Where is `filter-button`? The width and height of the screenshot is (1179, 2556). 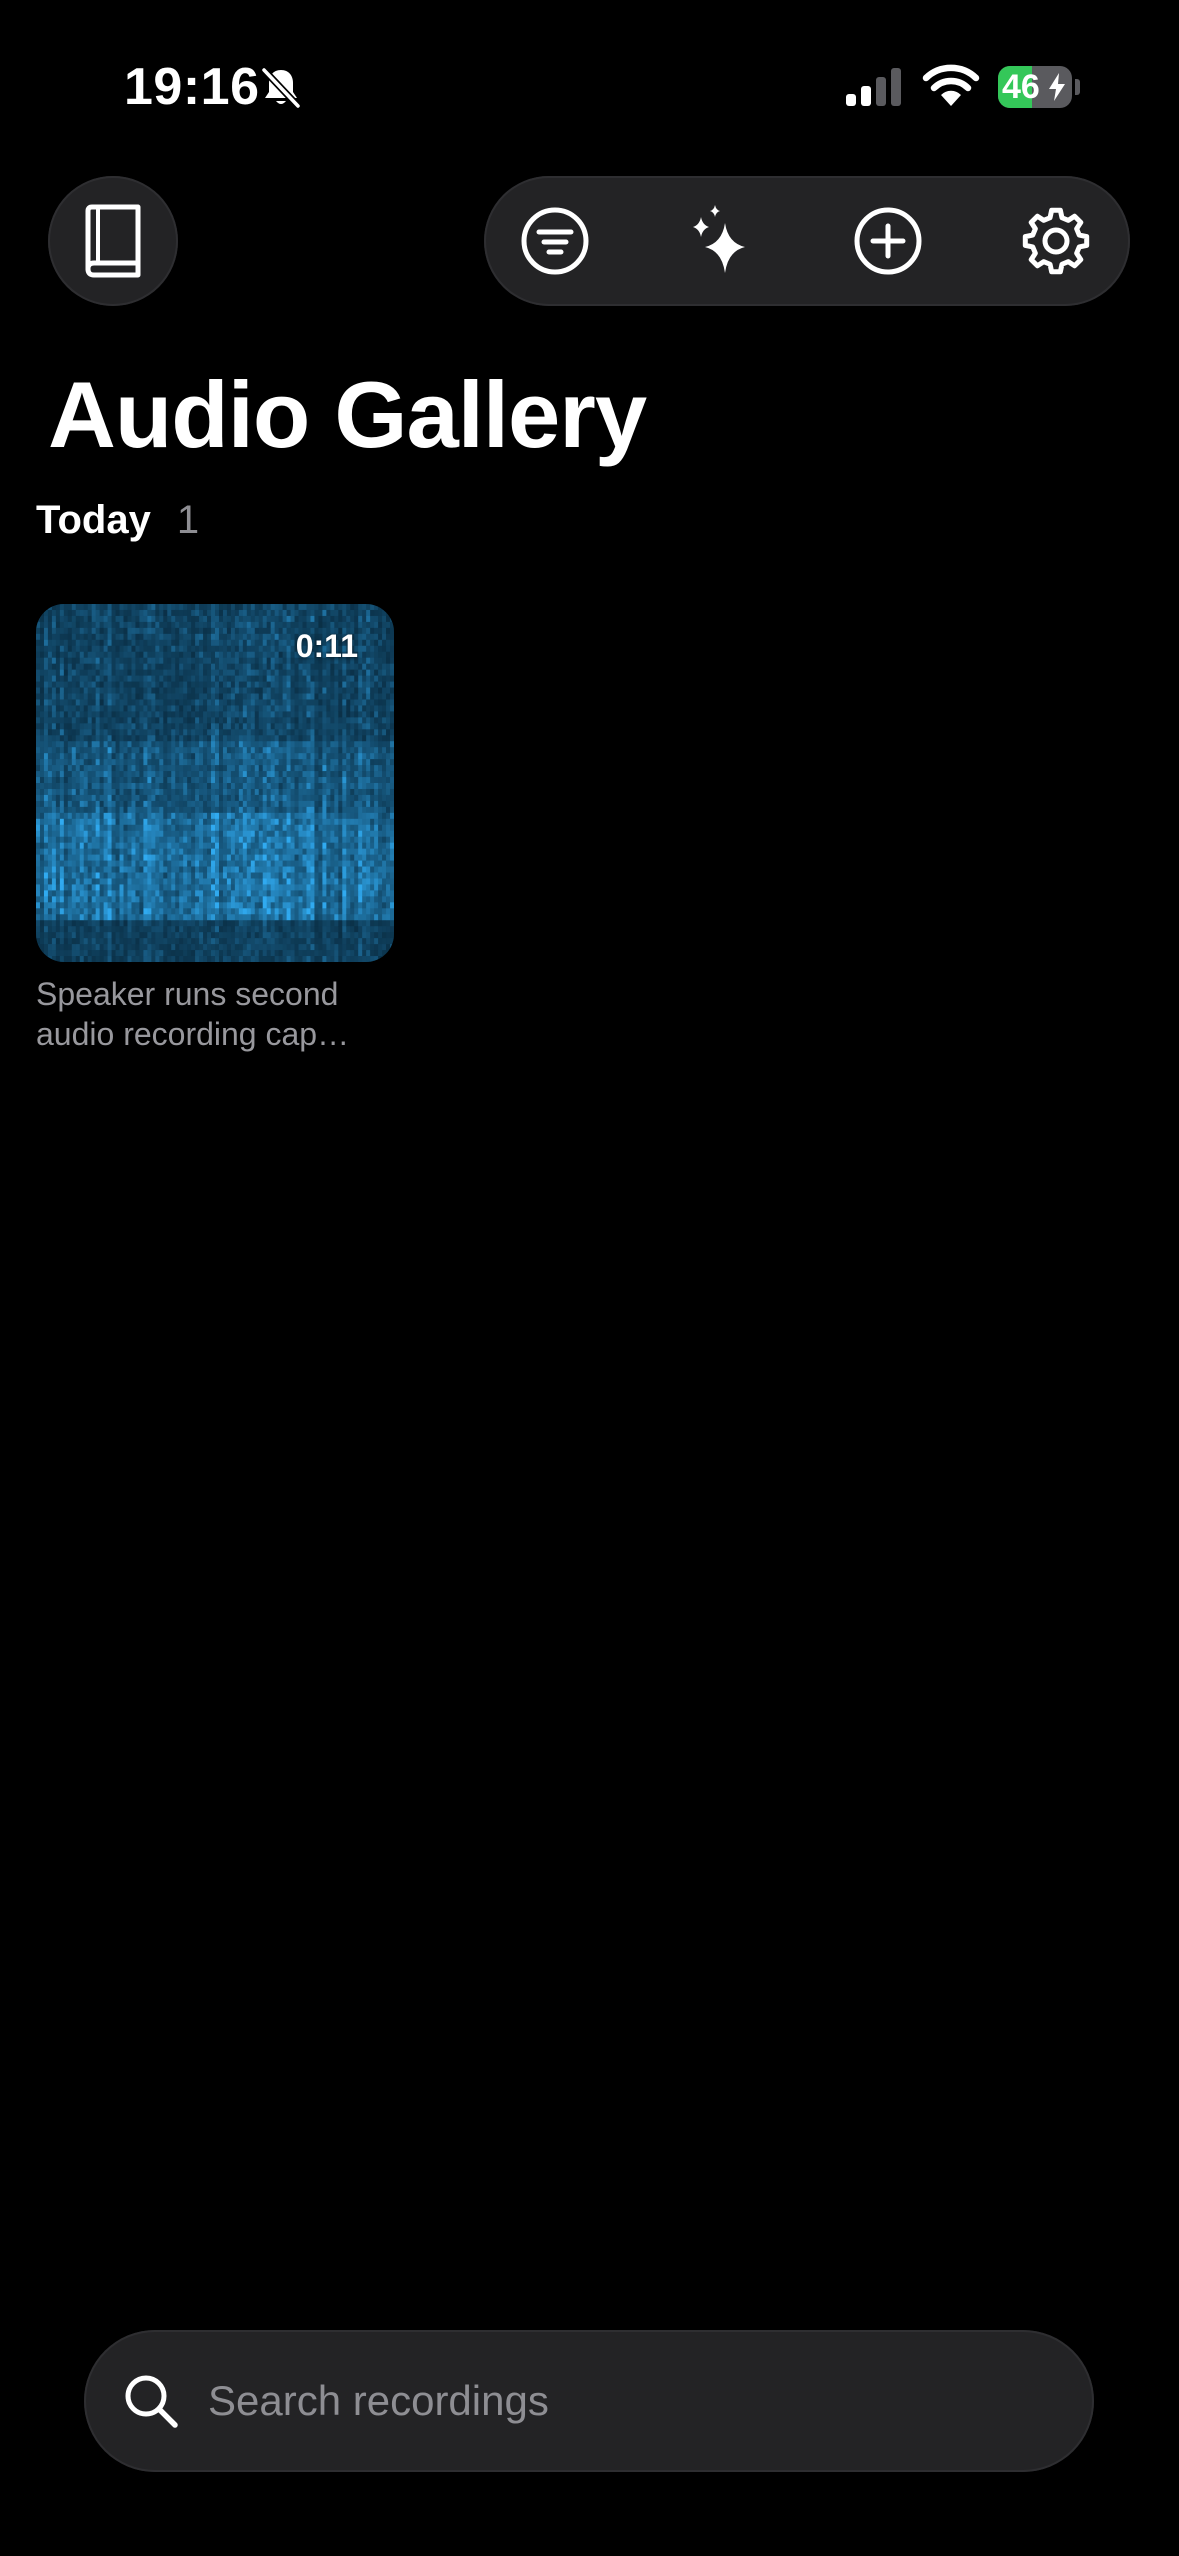
filter-button is located at coordinates (555, 241).